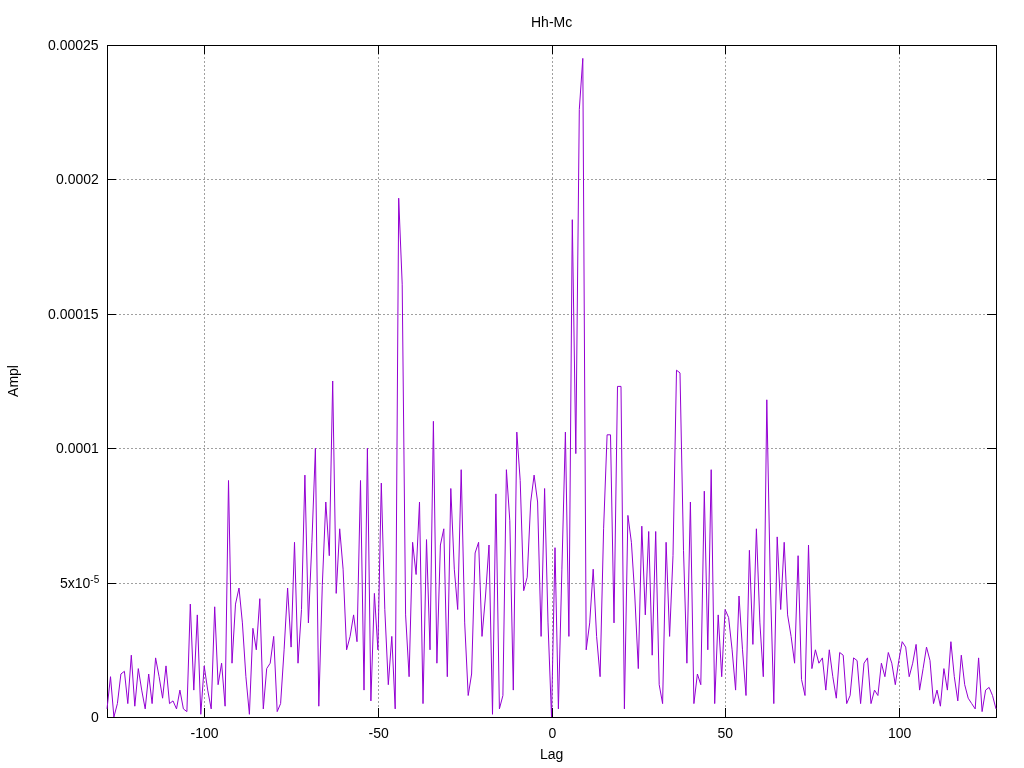  Describe the element at coordinates (95, 716) in the screenshot. I see `y-tick-label: 0` at that location.